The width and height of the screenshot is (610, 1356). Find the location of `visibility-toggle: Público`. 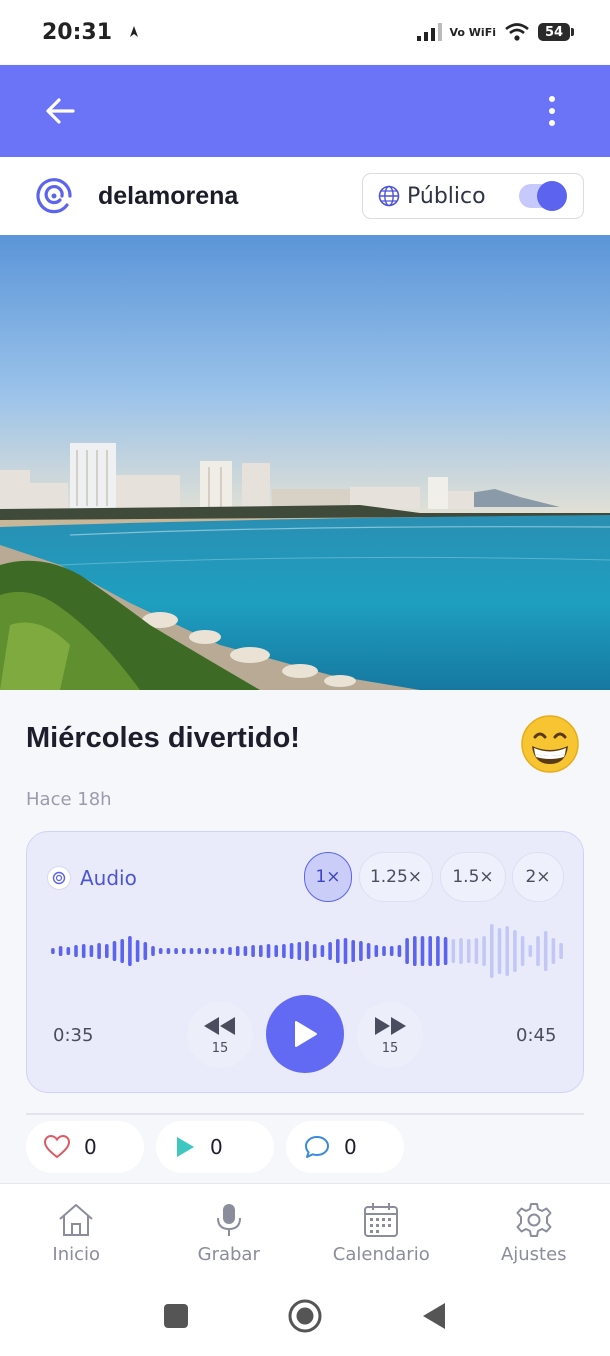

visibility-toggle: Público is located at coordinates (473, 196).